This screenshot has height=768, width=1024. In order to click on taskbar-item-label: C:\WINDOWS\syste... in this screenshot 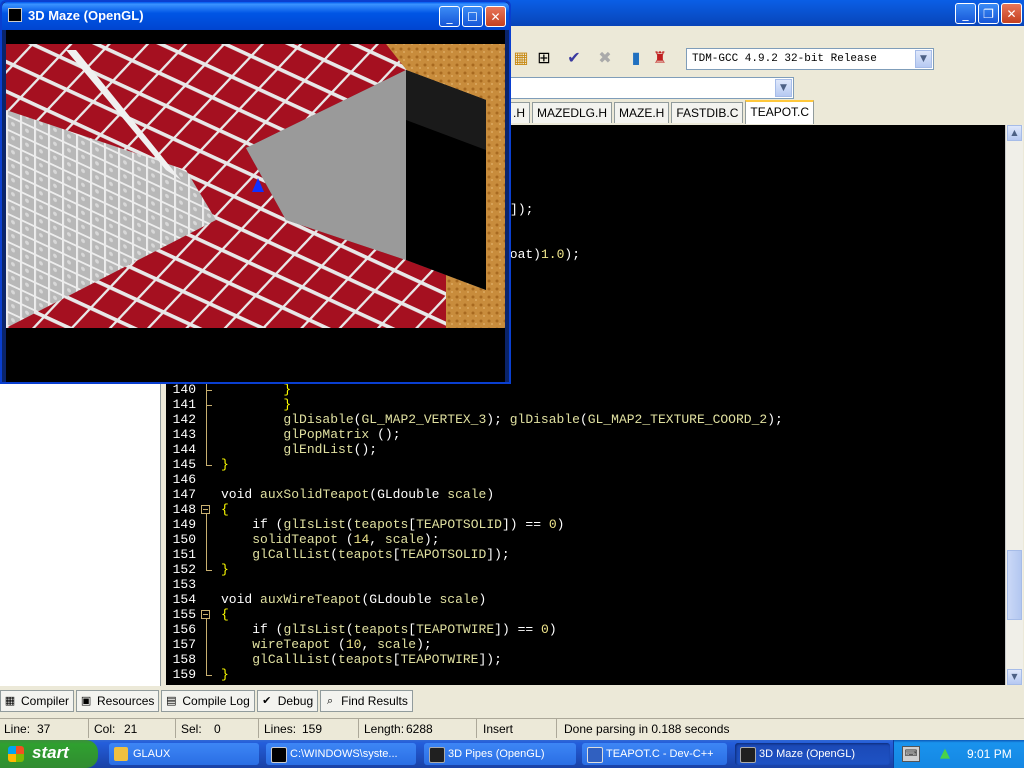, I will do `click(344, 754)`.